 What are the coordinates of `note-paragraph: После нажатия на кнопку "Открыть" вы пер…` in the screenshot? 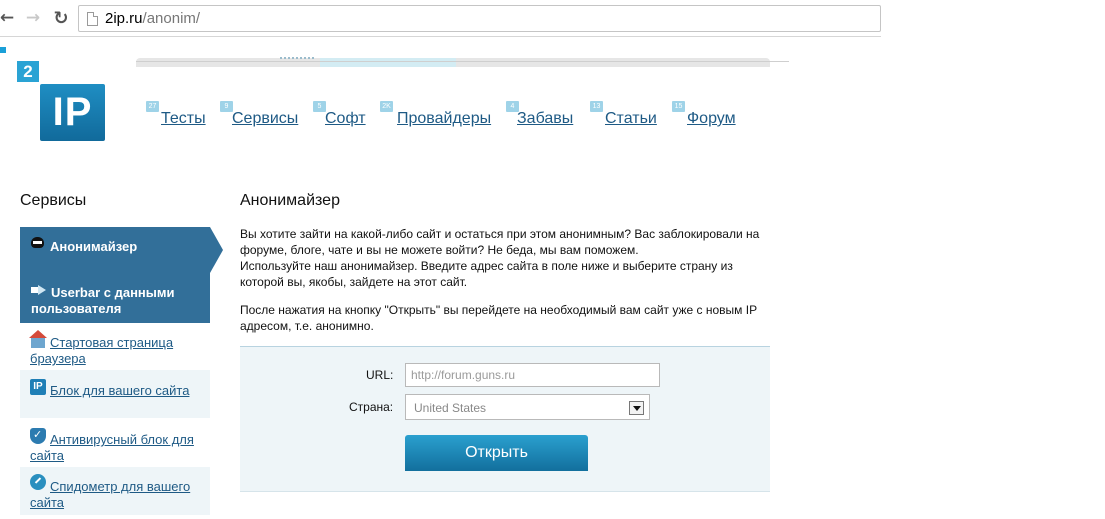 It's located at (498, 318).